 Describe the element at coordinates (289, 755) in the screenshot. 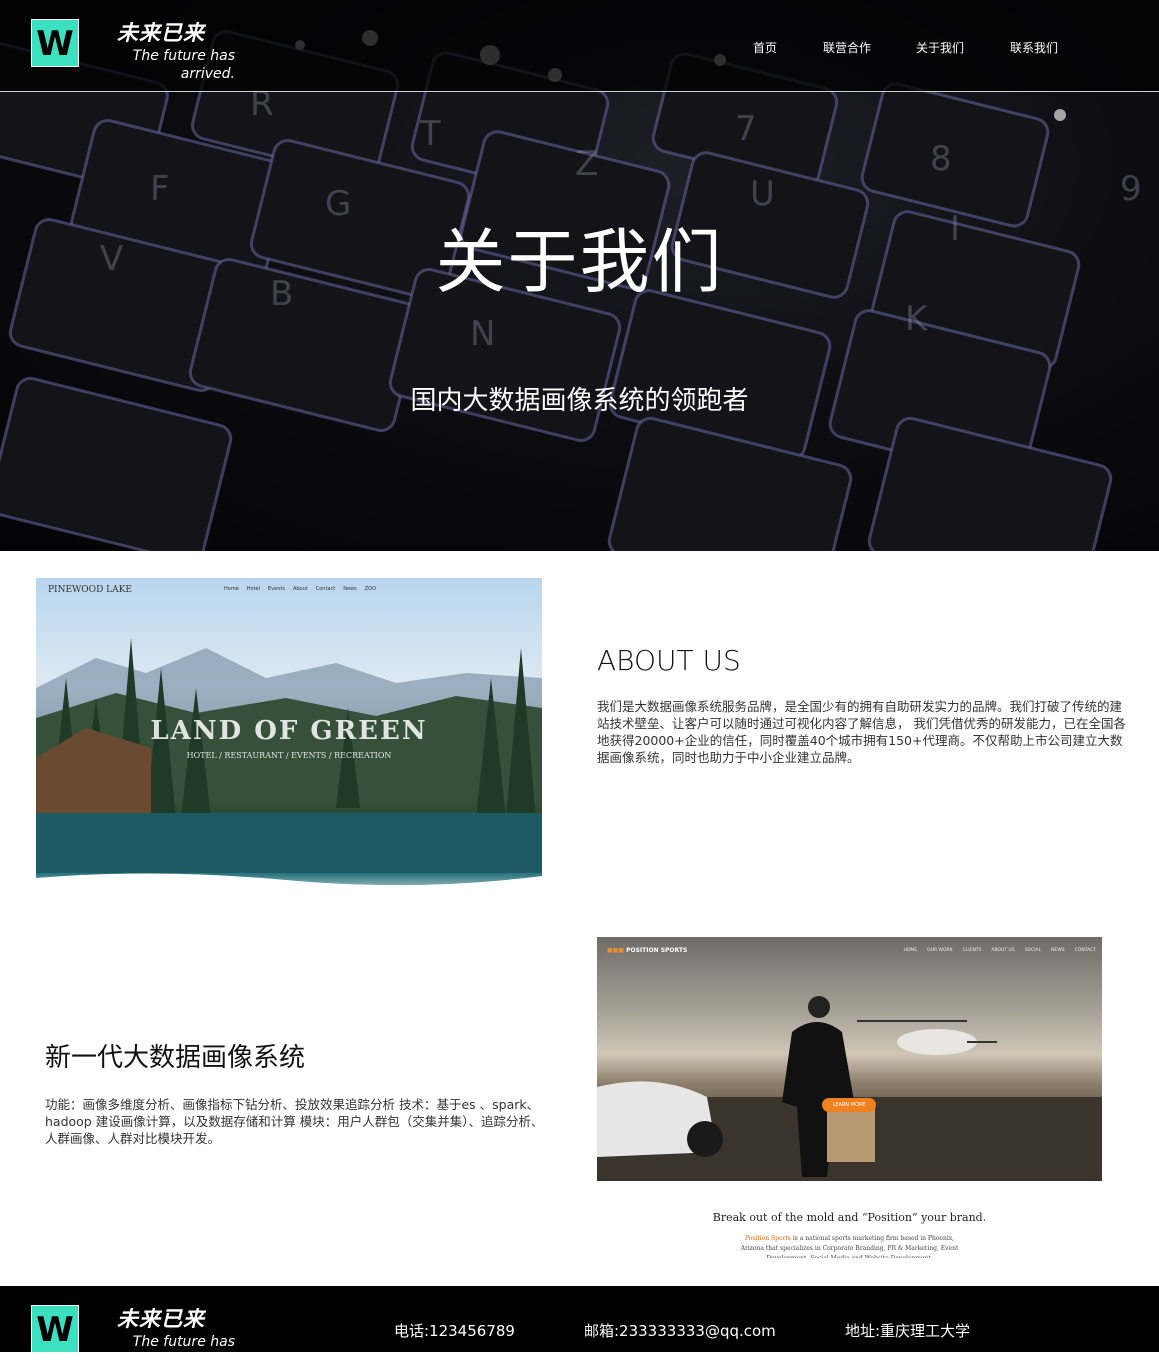

I see `lake-site-subtitle: HOTEL / RESTAURANT / EVENTS / RECREATION` at that location.